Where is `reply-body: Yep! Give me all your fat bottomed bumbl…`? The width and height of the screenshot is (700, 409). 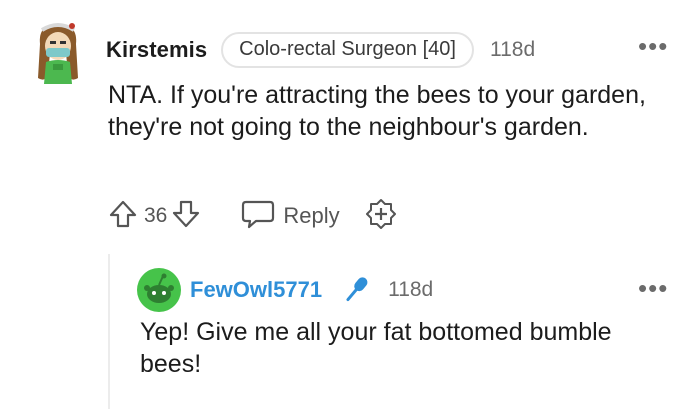 reply-body: Yep! Give me all your fat bottomed bumbl… is located at coordinates (376, 348).